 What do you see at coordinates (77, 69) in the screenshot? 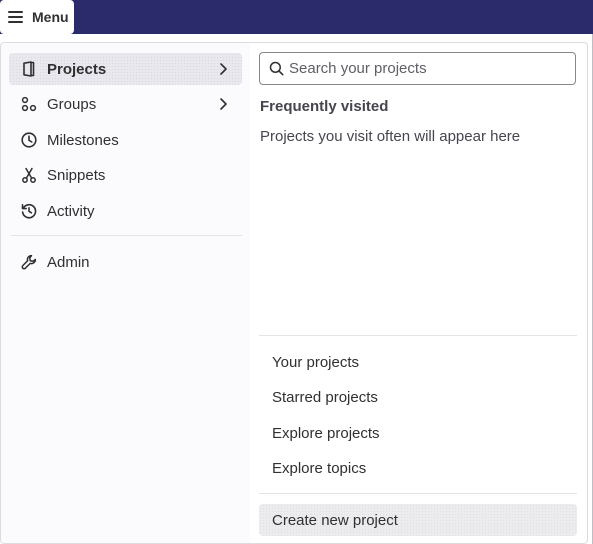
I see `menu-item-label: Projects` at bounding box center [77, 69].